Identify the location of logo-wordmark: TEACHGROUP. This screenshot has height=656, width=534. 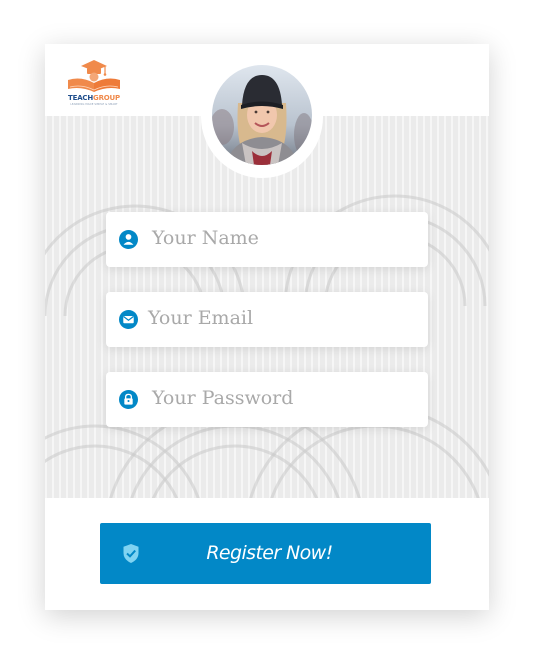
(94, 98).